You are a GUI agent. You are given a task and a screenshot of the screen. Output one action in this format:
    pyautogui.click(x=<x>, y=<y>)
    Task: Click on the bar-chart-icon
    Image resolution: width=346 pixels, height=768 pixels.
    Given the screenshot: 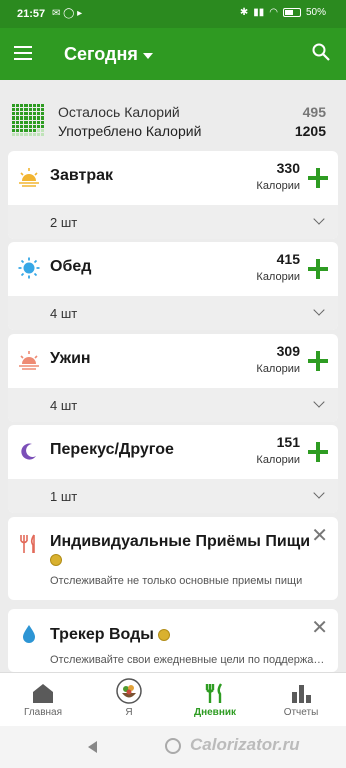 What is the action you would take?
    pyautogui.click(x=301, y=694)
    